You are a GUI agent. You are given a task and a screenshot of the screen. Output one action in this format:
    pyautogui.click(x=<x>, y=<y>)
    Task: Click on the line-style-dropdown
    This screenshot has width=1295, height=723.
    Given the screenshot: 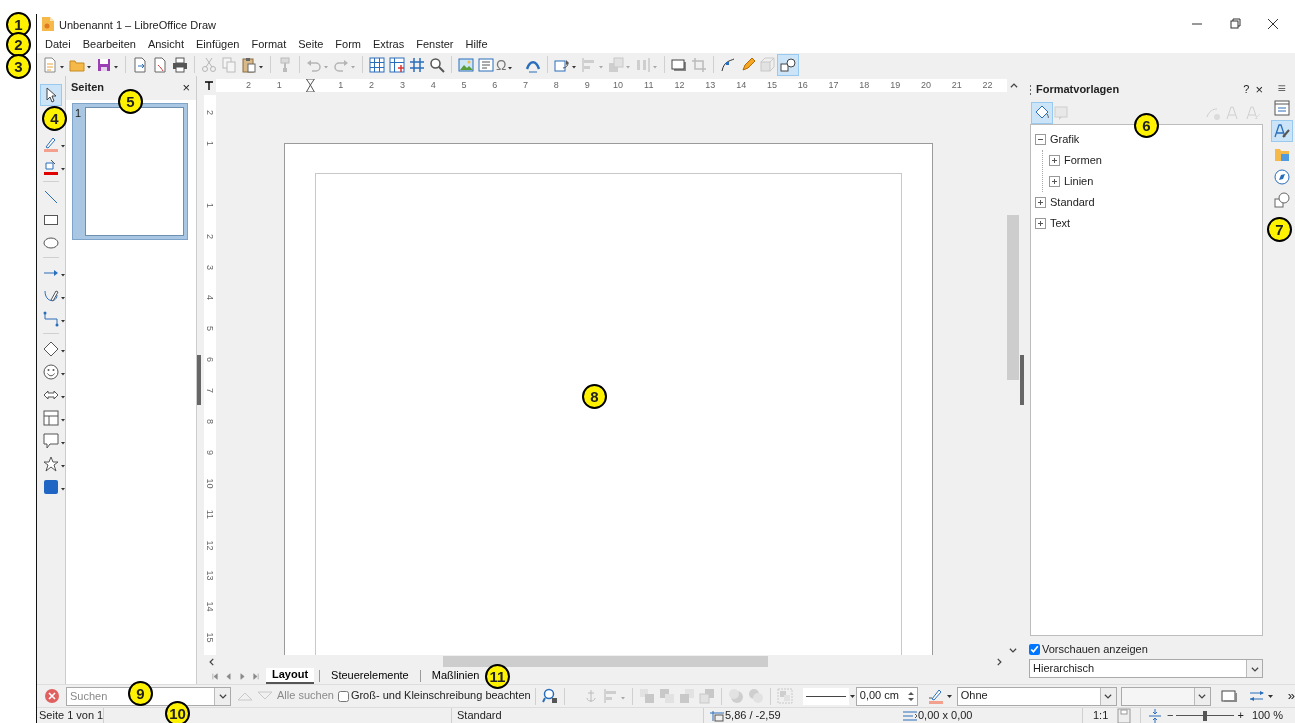 What is the action you would take?
    pyautogui.click(x=826, y=696)
    